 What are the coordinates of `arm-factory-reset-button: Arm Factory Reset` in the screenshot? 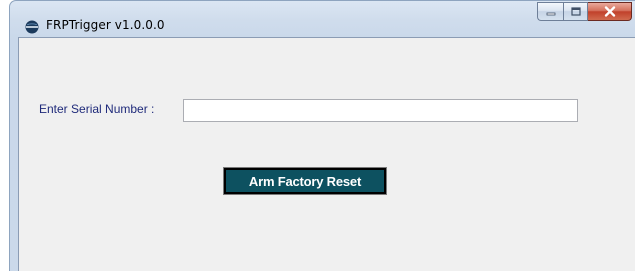 It's located at (305, 181).